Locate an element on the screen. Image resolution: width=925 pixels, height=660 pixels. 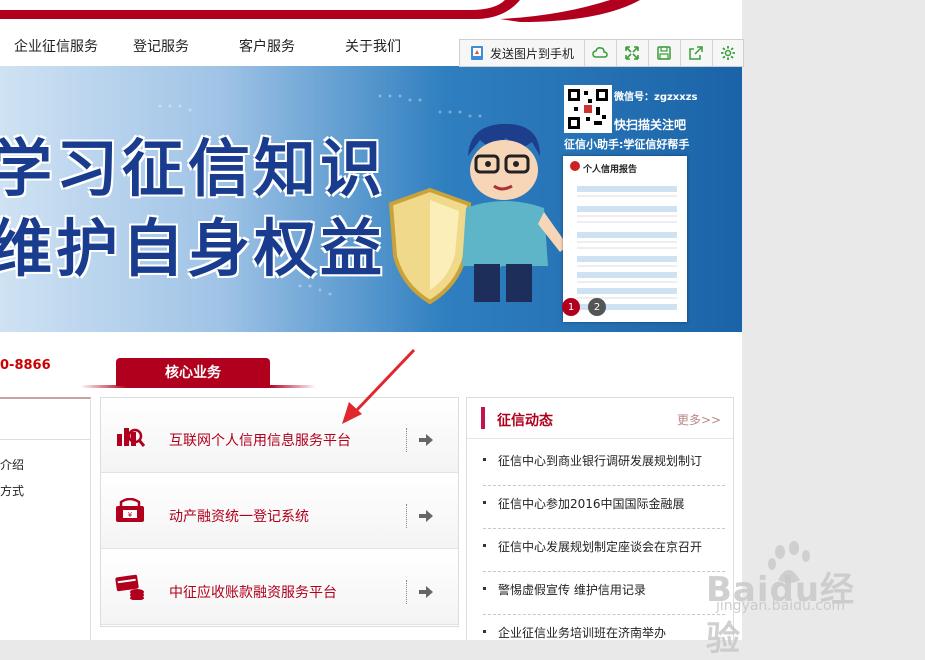
nav-item-about-us: 关于我们 is located at coordinates (373, 46).